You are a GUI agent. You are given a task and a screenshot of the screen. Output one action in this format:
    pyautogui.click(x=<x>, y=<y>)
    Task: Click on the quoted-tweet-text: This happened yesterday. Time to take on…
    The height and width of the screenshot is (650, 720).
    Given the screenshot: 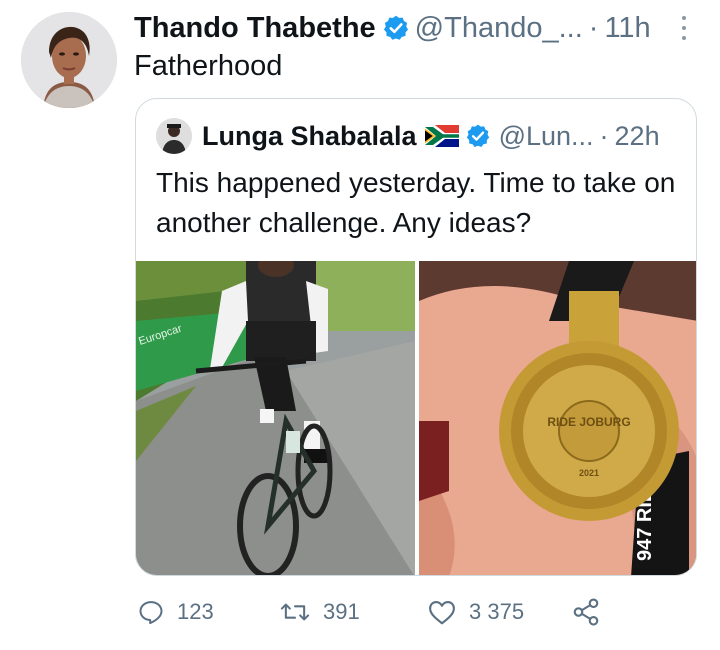 What is the action you would take?
    pyautogui.click(x=416, y=202)
    